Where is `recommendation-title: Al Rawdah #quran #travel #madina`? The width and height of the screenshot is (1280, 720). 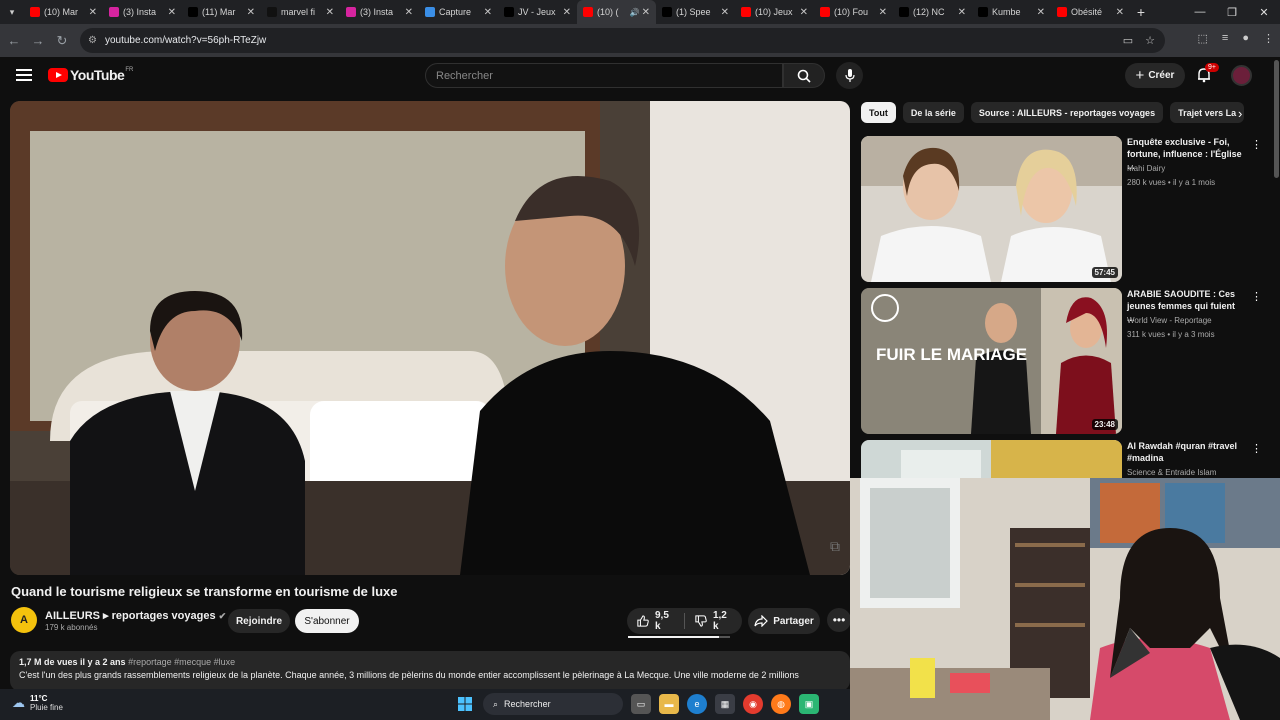
recommendation-title: Al Rawdah #quran #travel #madina is located at coordinates (1187, 452).